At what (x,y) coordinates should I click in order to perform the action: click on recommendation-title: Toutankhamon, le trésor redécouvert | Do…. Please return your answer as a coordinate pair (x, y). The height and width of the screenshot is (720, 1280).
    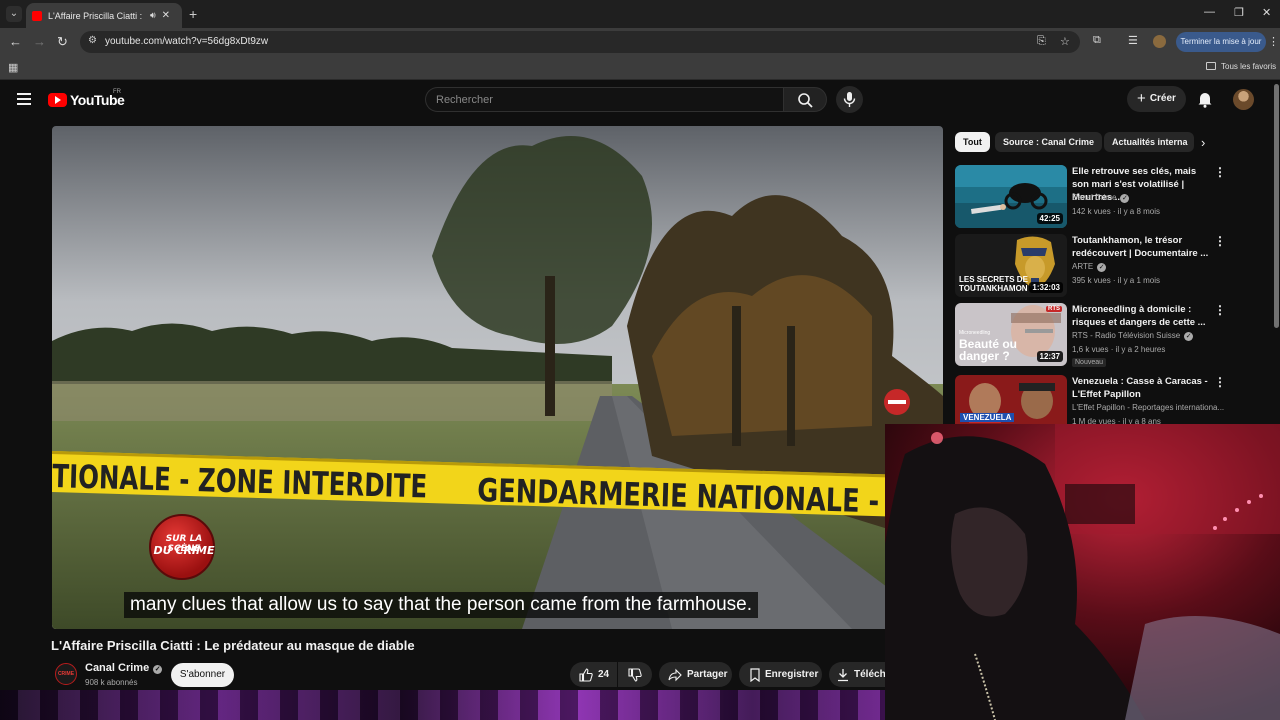
    Looking at the image, I should click on (1141, 247).